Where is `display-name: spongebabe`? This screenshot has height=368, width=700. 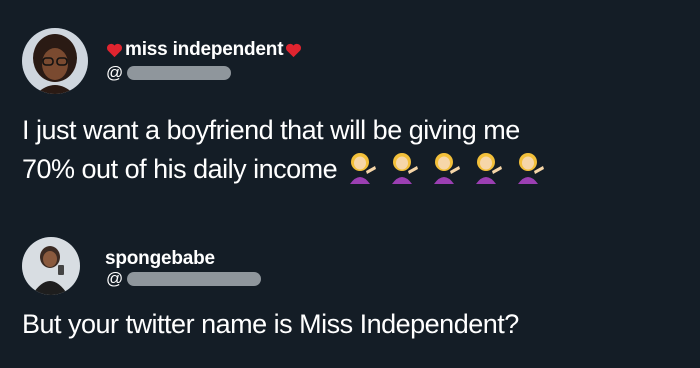 display-name: spongebabe is located at coordinates (160, 258).